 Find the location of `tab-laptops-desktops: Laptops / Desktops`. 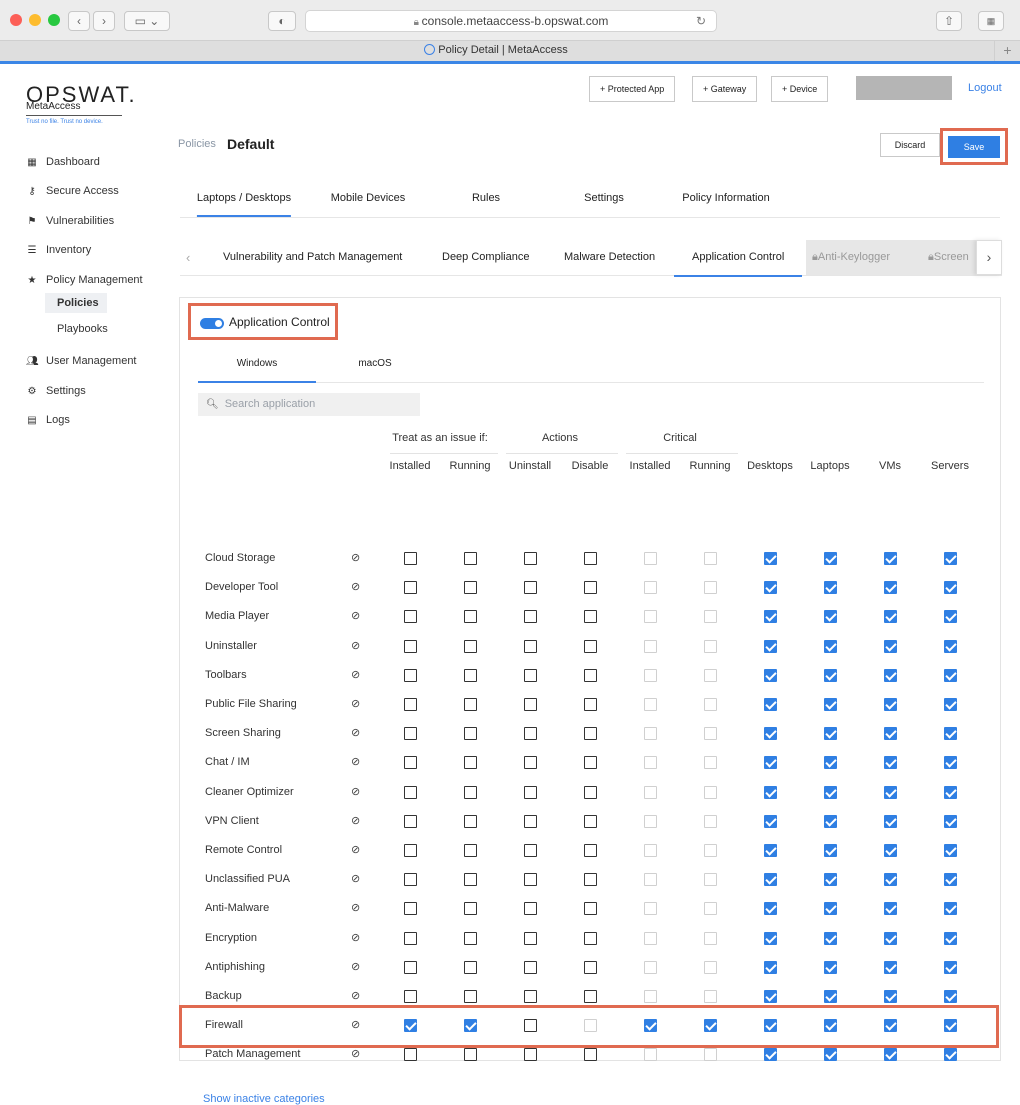

tab-laptops-desktops: Laptops / Desktops is located at coordinates (244, 204).